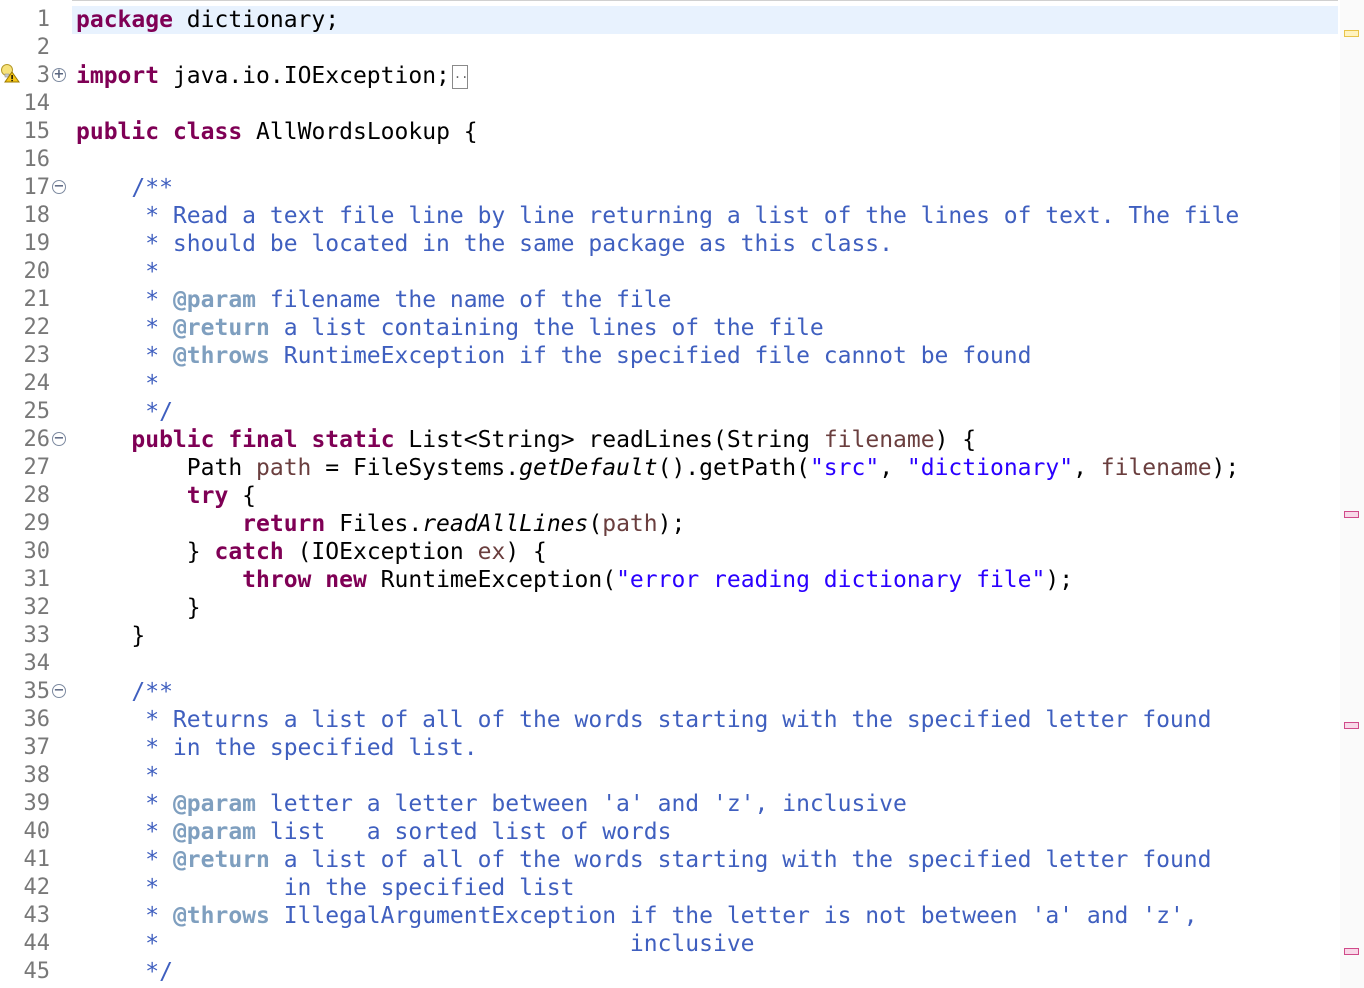 The width and height of the screenshot is (1364, 988). What do you see at coordinates (10, 73) in the screenshot?
I see `warning-lightbulb-icon` at bounding box center [10, 73].